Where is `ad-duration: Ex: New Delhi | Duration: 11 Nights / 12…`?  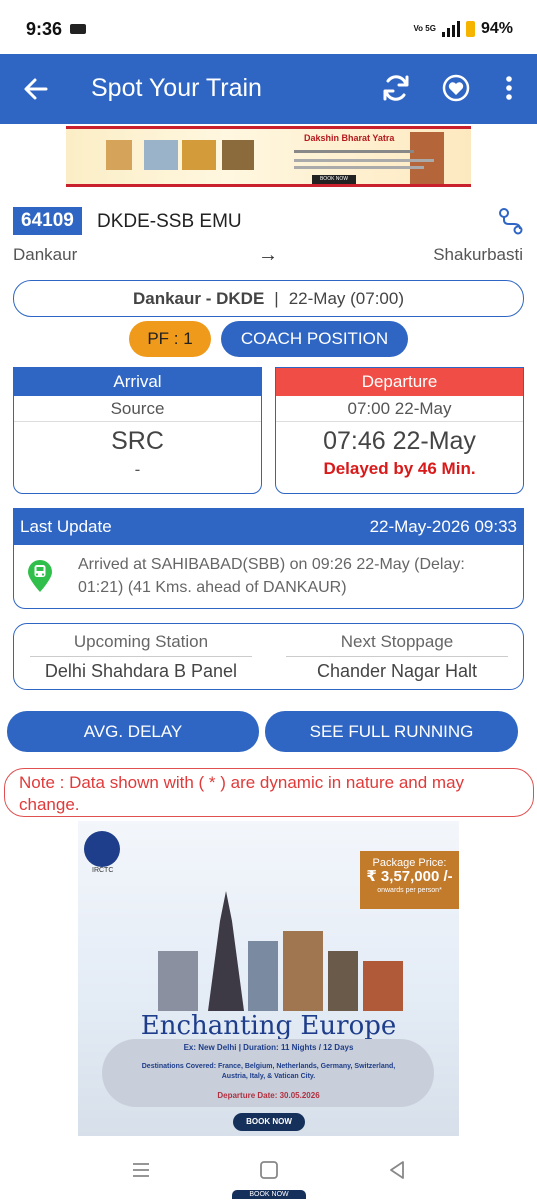 ad-duration: Ex: New Delhi | Duration: 11 Nights / 12… is located at coordinates (268, 1047).